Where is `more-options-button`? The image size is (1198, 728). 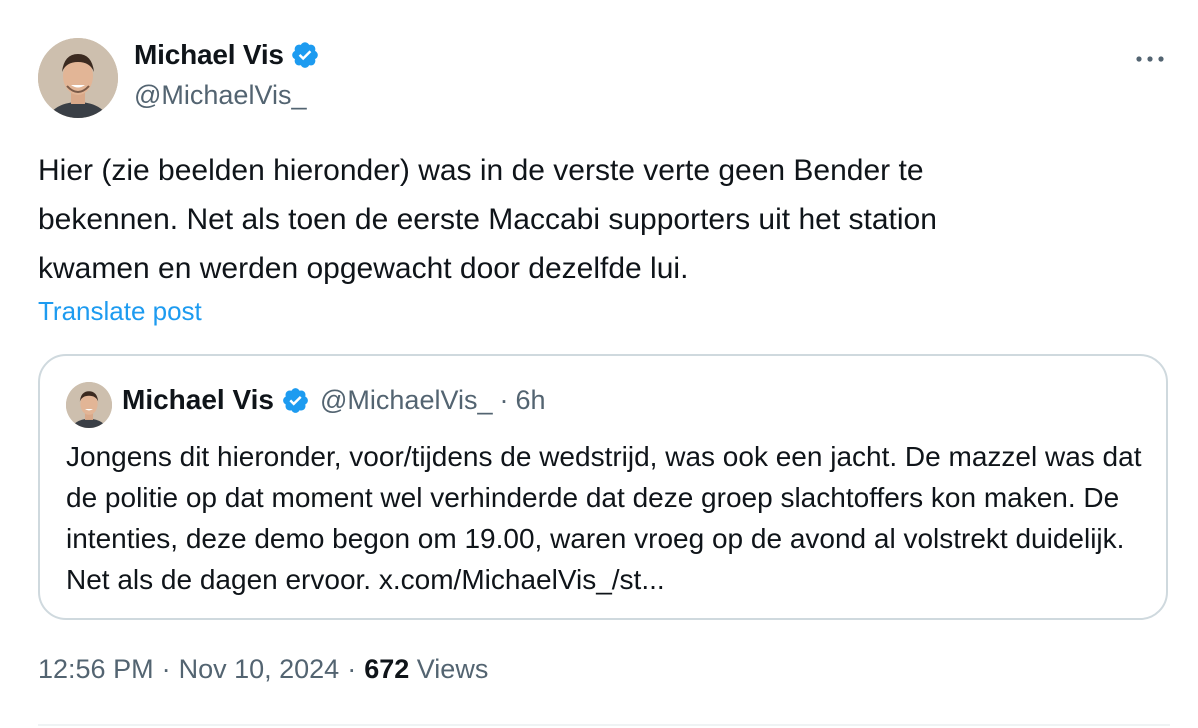 more-options-button is located at coordinates (1150, 59).